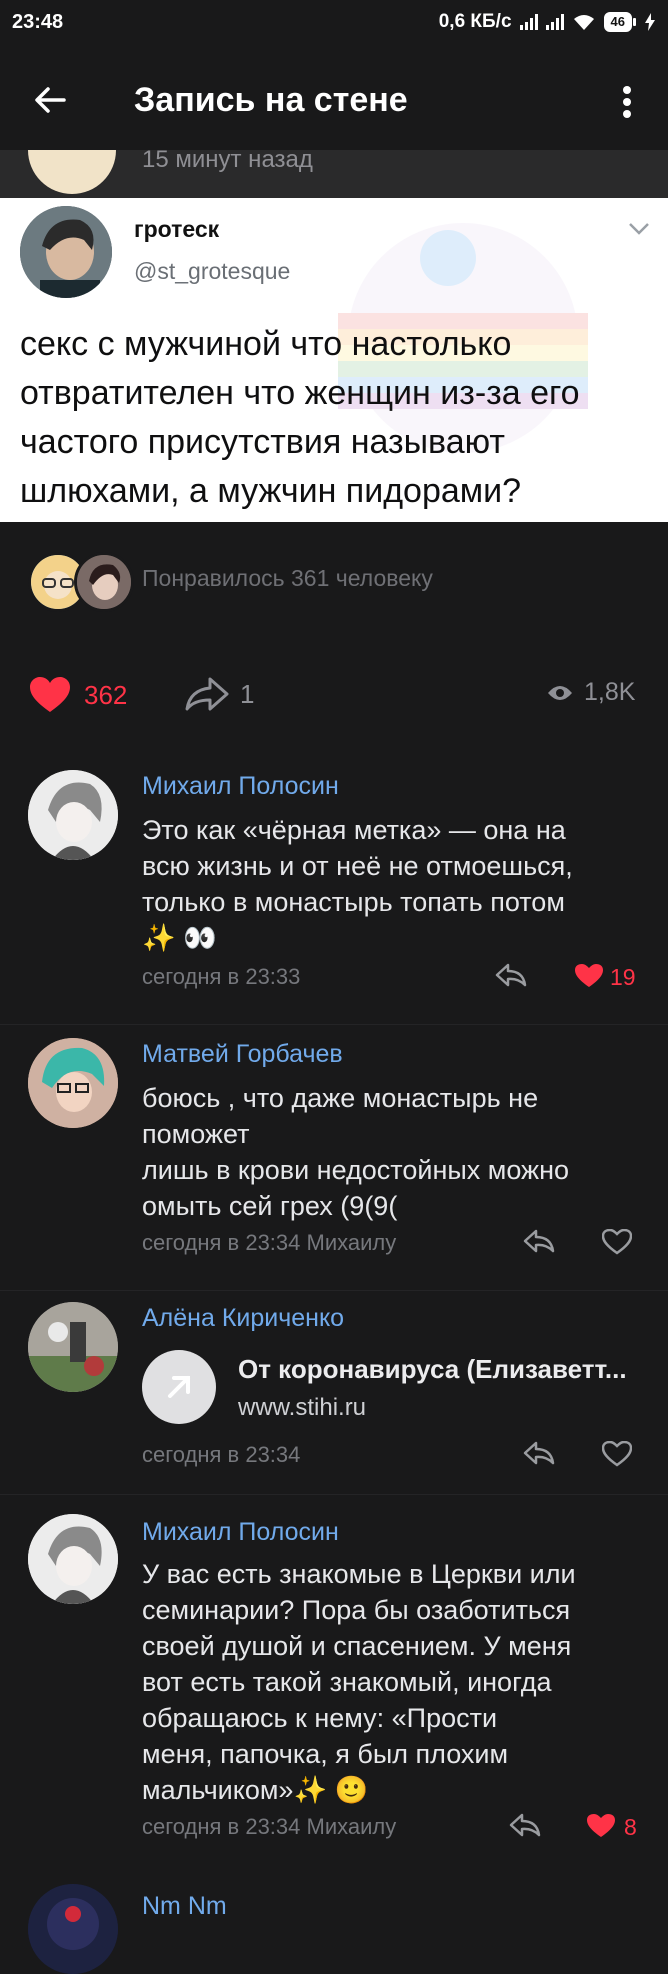 Image resolution: width=668 pixels, height=1974 pixels. I want to click on status-bar: 23:48 0,6 КБ/с 46, so click(334, 23).